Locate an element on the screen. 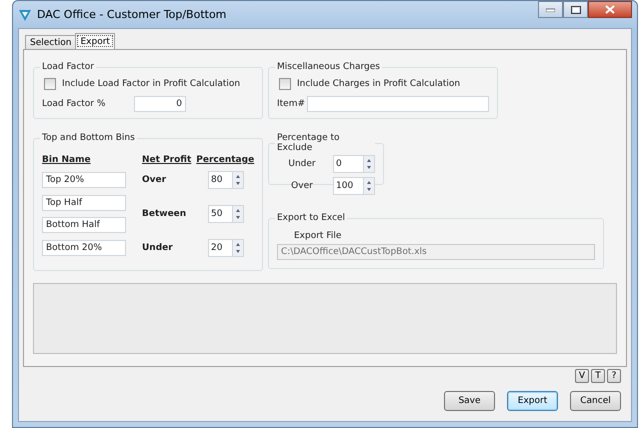 This screenshot has height=428, width=640. percentage-spinner: 20 is located at coordinates (226, 248).